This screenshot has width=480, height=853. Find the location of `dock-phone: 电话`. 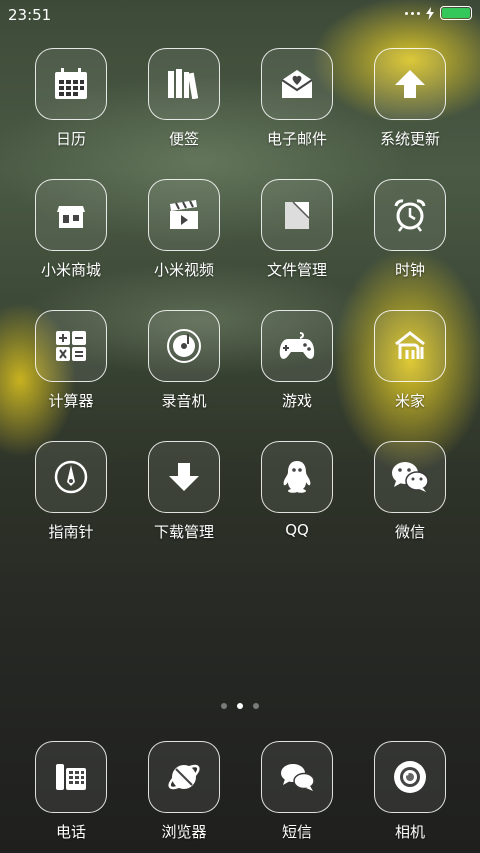

dock-phone: 电话 is located at coordinates (71, 791).